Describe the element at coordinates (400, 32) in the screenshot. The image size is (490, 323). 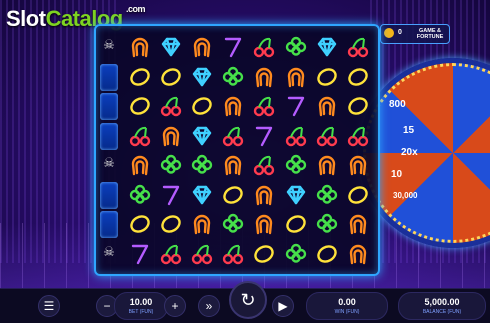
I see `bonus-count: 0` at that location.